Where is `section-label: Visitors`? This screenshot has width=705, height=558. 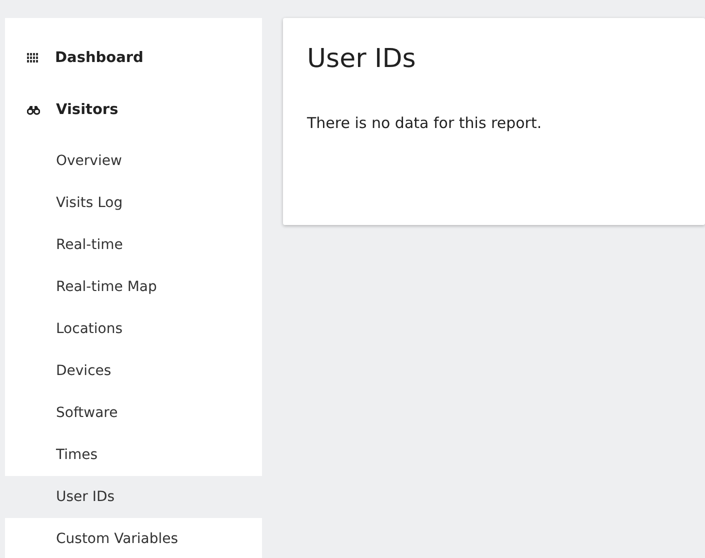 section-label: Visitors is located at coordinates (87, 110).